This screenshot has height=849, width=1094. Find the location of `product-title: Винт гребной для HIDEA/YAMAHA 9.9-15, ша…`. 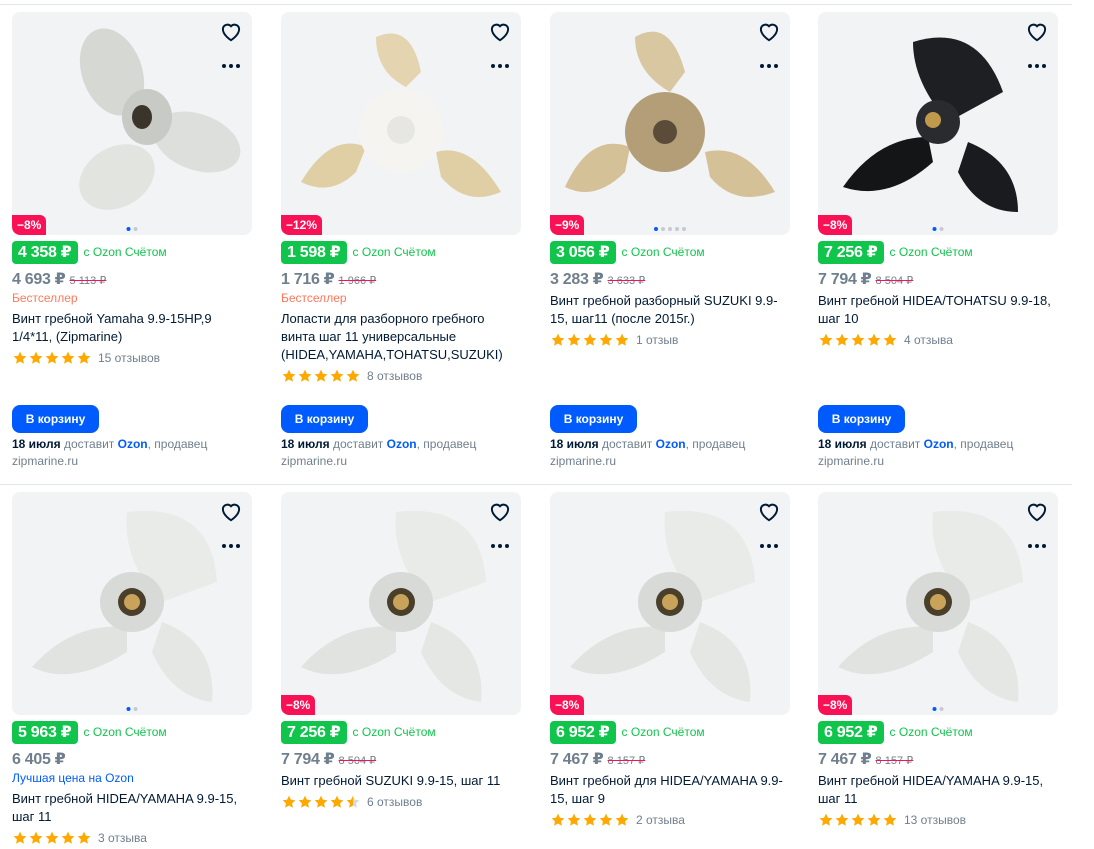

product-title: Винт гребной для HIDEA/YAMAHA 9.9-15, ша… is located at coordinates (668, 790).